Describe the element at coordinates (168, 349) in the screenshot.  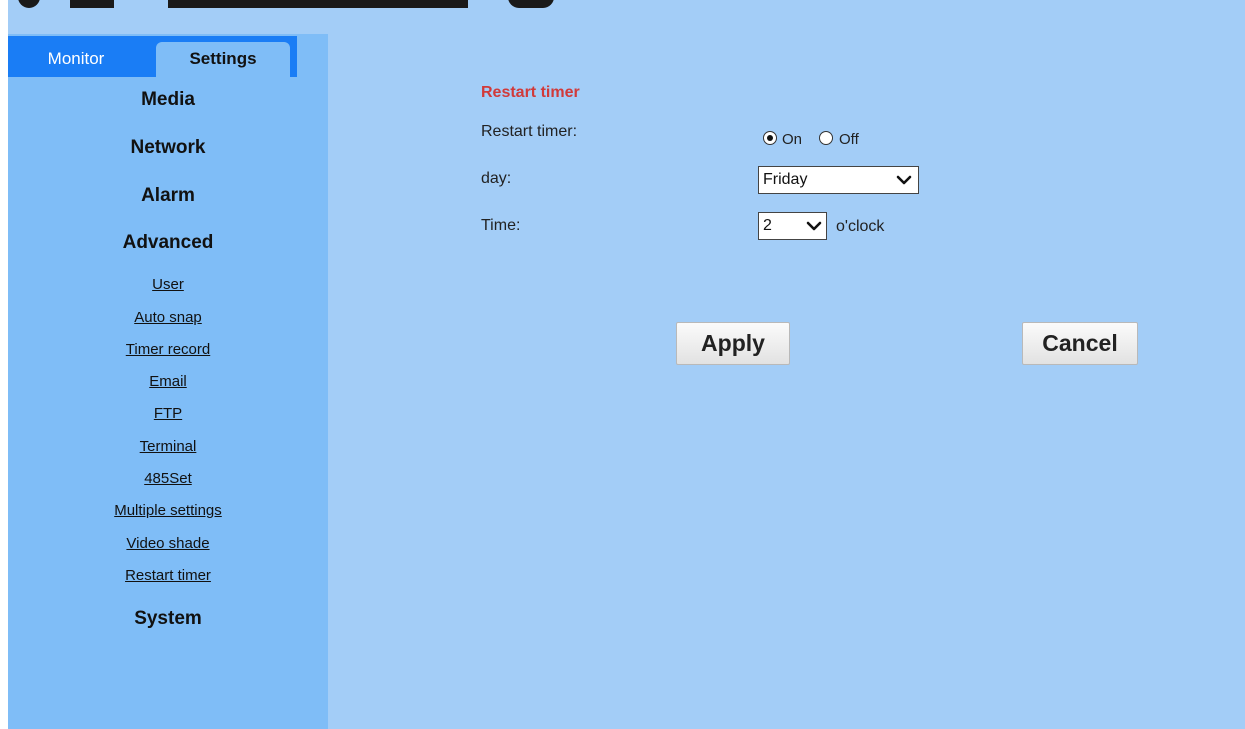
I see `submenu-timer-record: Timer record` at that location.